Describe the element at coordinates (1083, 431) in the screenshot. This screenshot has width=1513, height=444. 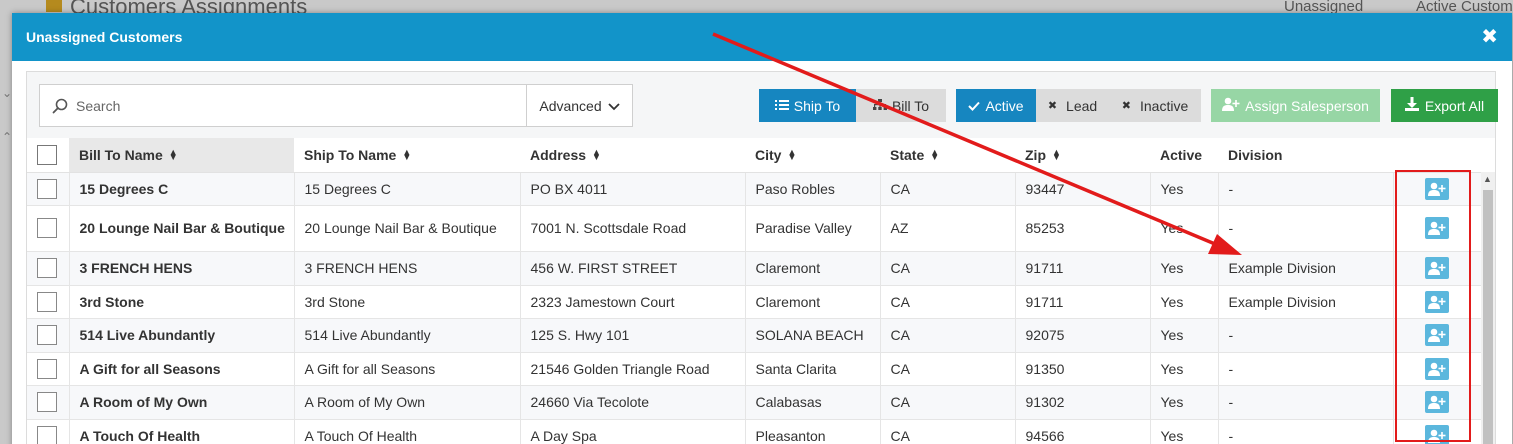
I see `zip-cell: 94566` at that location.